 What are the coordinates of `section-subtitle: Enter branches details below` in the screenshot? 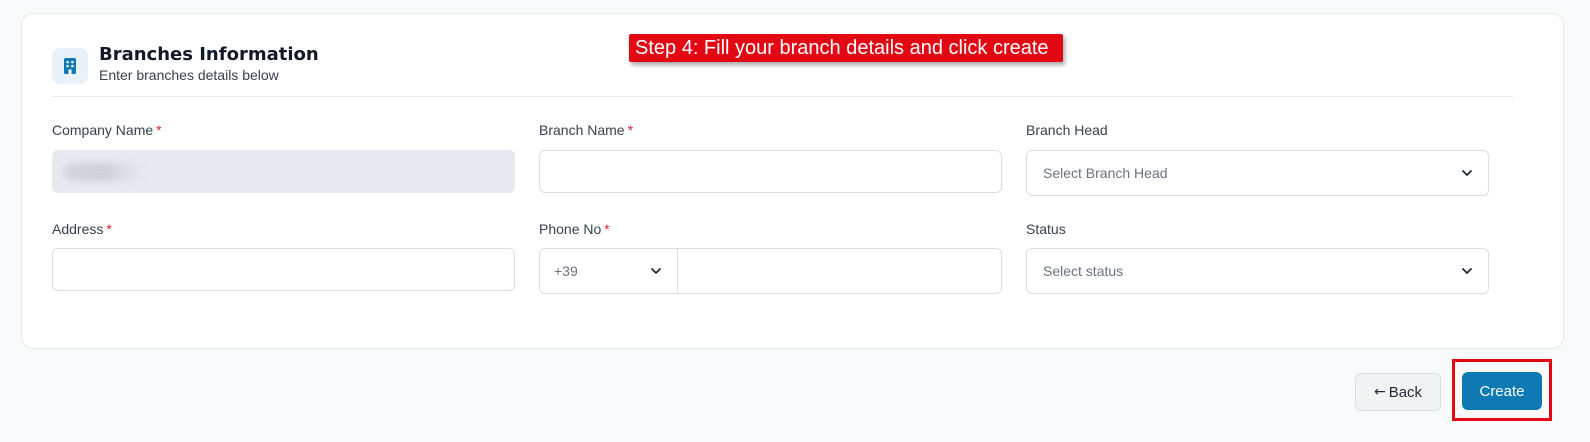 It's located at (189, 75).